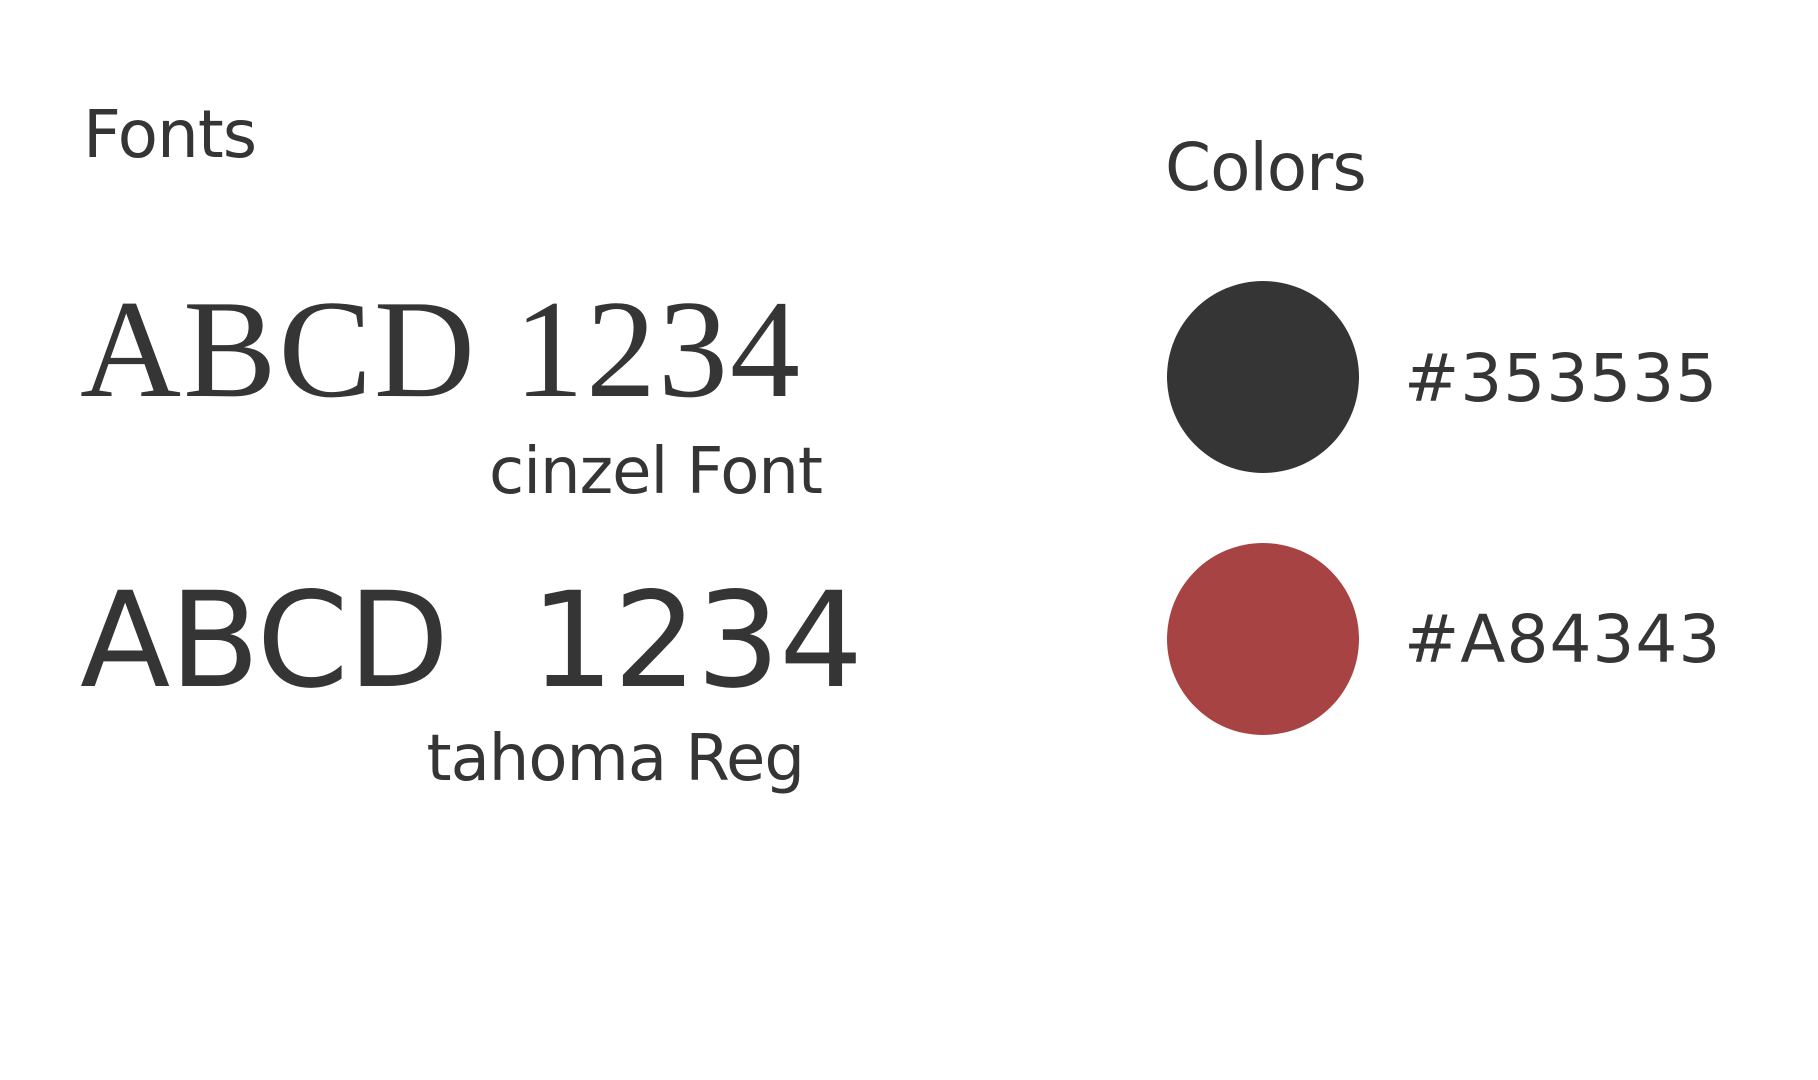  I want to click on serif-font-sample: ABCD 1234, so click(441, 349).